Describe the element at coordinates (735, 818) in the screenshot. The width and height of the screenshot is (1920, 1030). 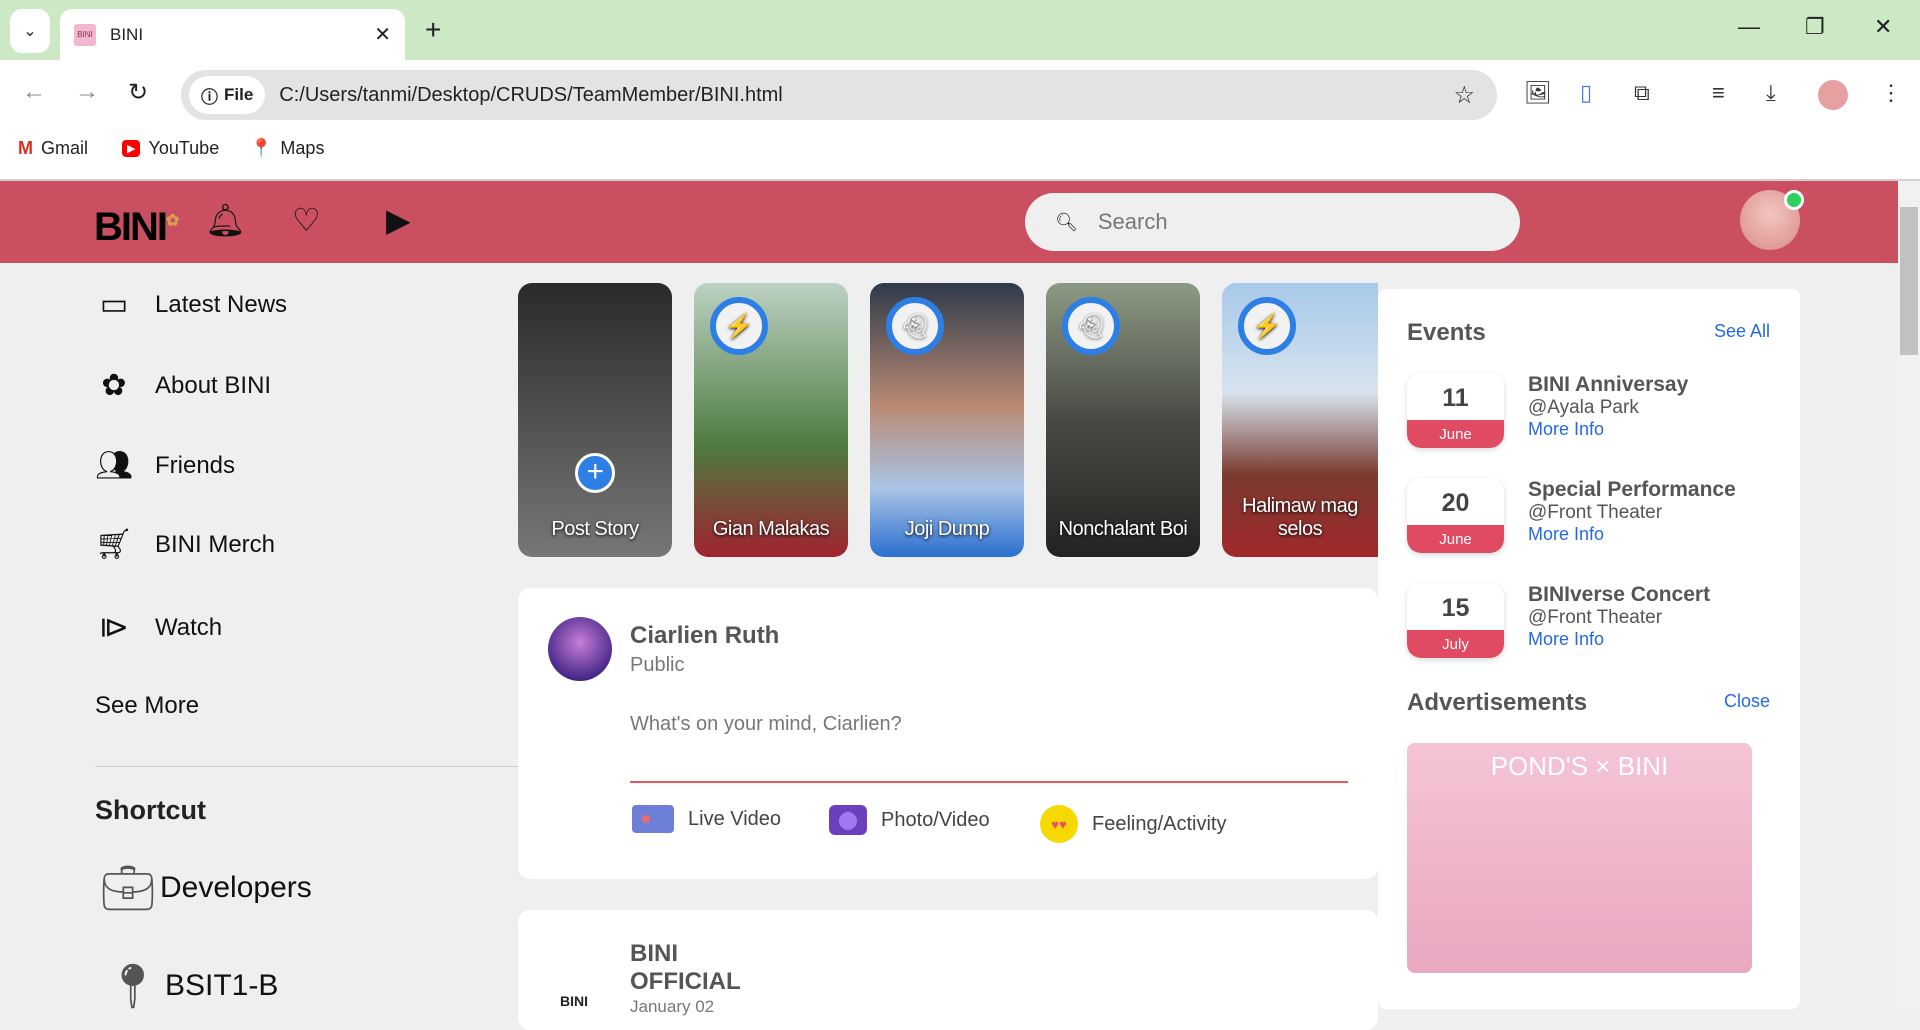
I see `action-label: Live Video` at that location.